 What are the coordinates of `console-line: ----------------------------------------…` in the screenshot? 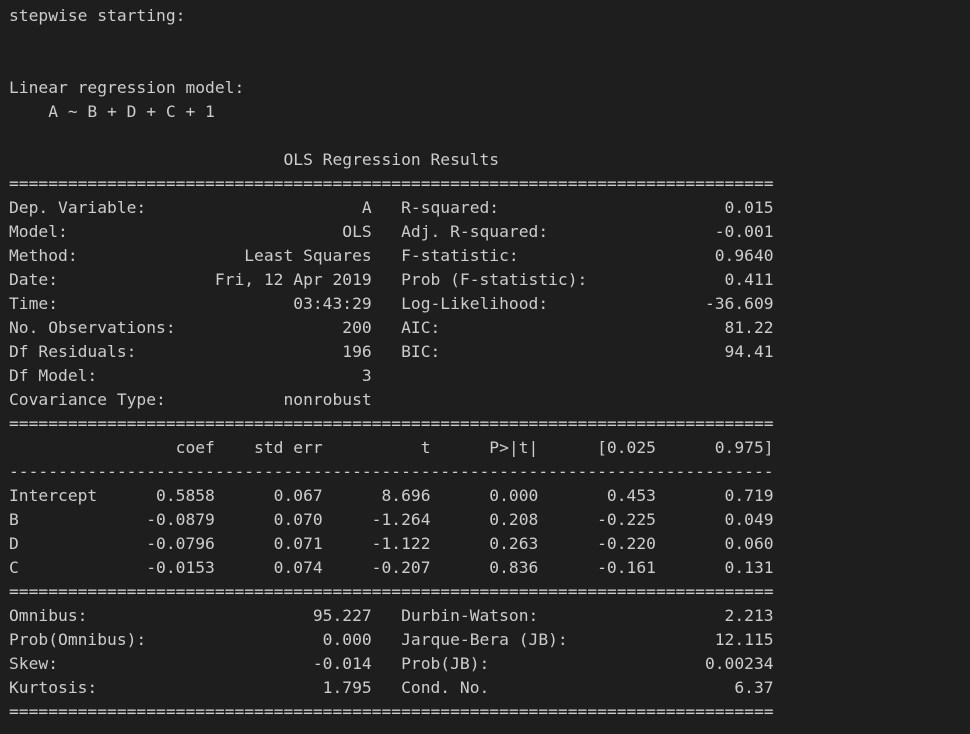 It's located at (391, 471).